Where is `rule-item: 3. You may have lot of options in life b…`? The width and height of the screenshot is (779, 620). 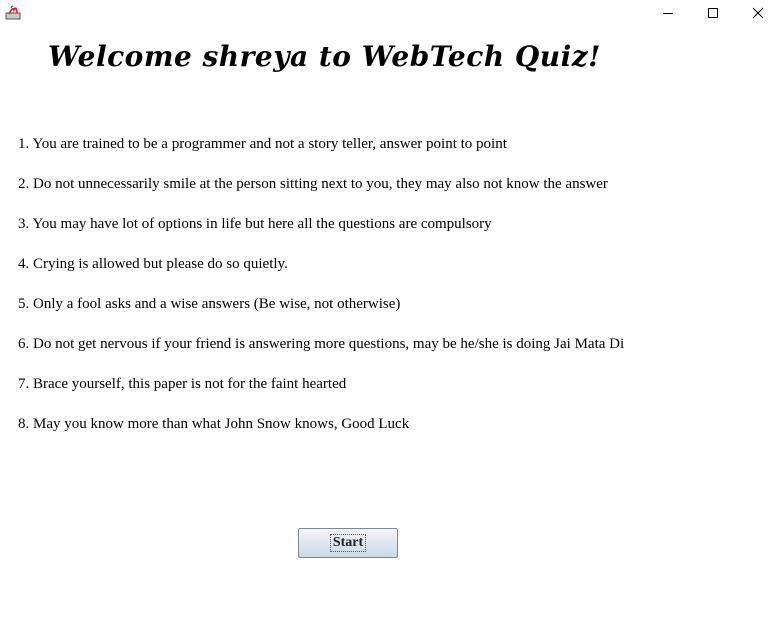
rule-item: 3. You may have lot of options in life b… is located at coordinates (255, 224).